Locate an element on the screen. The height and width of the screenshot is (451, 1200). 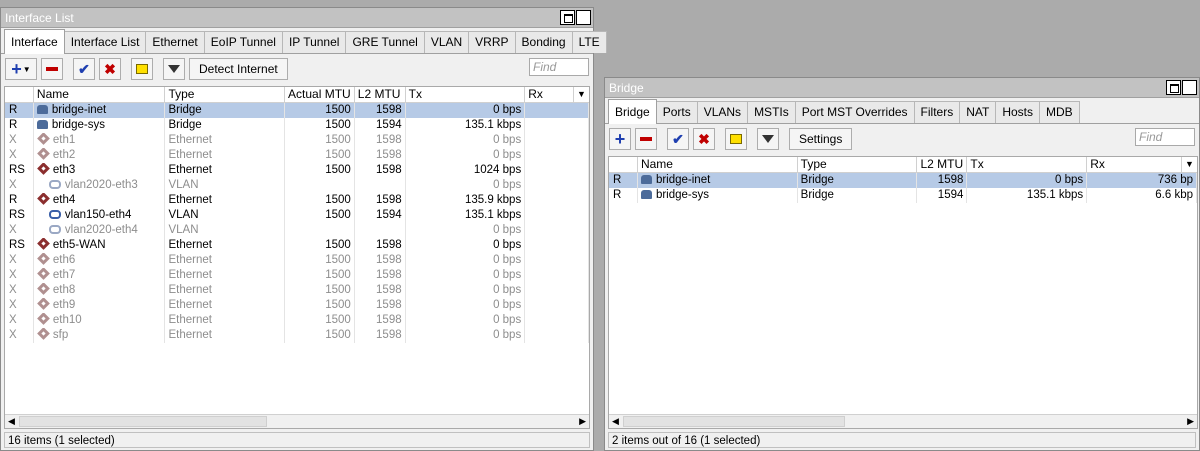
add-button: + is located at coordinates (620, 139).